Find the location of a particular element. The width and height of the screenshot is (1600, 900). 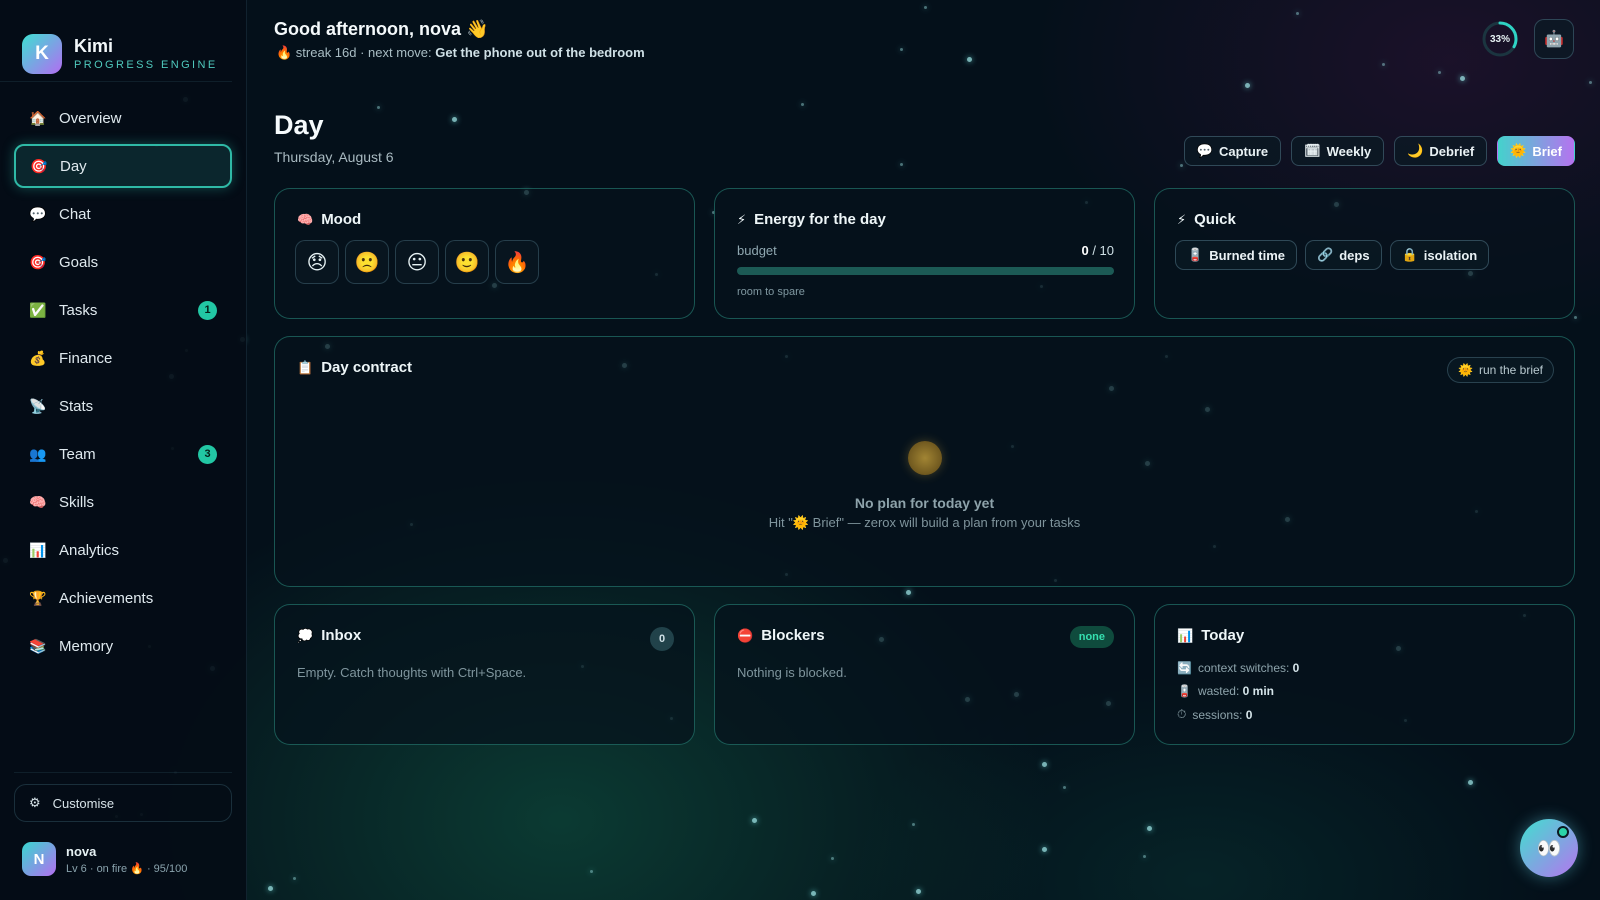

capture-button: 💬 Capture is located at coordinates (1232, 151).